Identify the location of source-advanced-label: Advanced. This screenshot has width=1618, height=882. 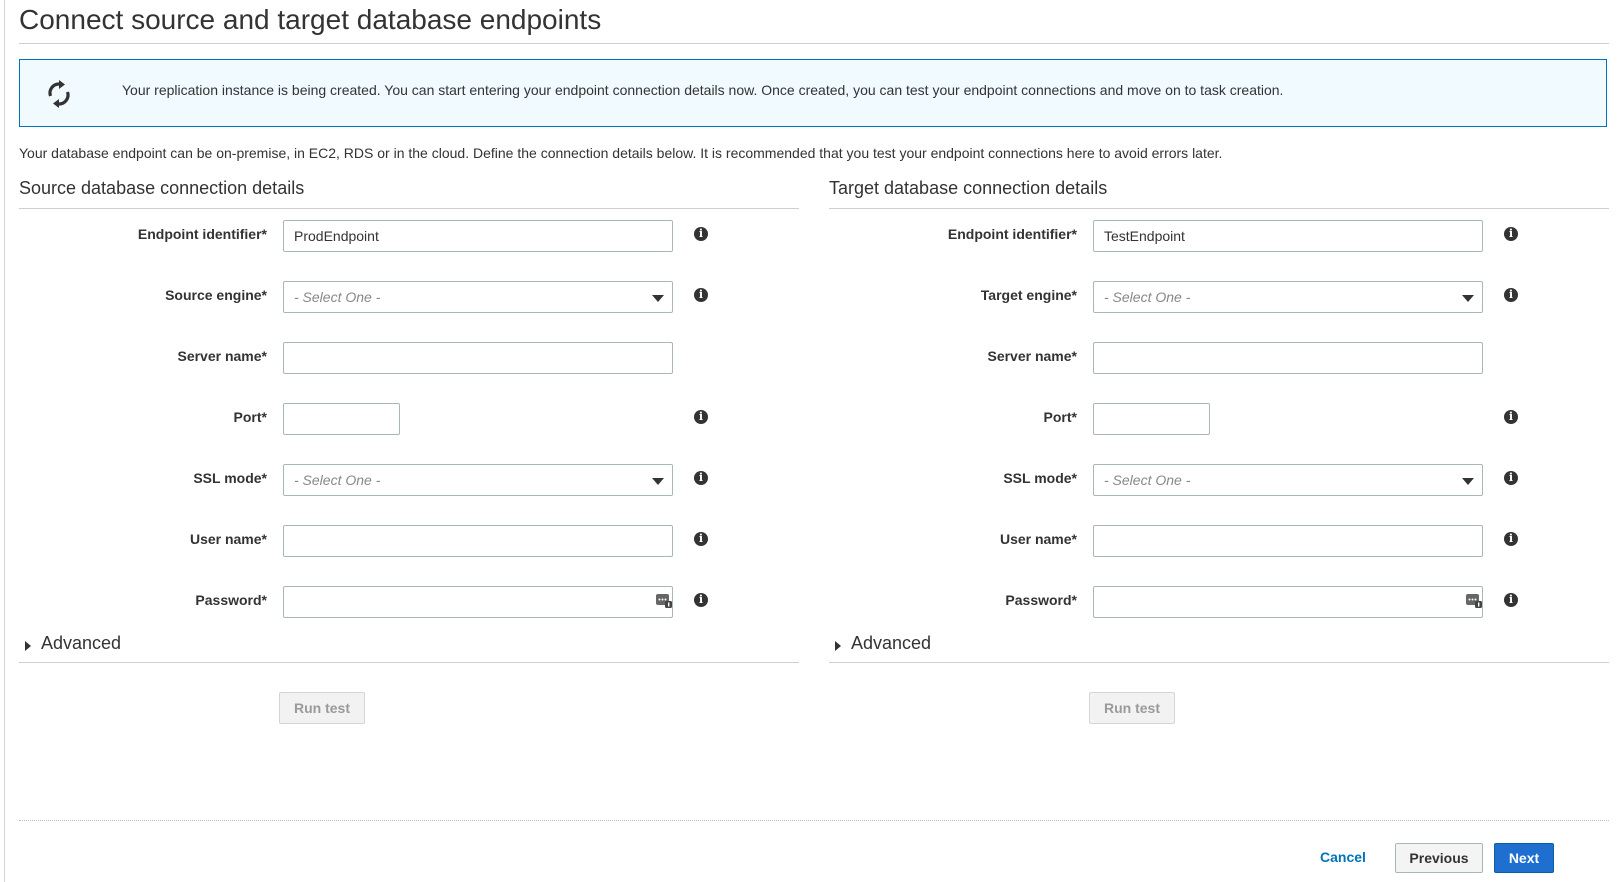
(81, 643).